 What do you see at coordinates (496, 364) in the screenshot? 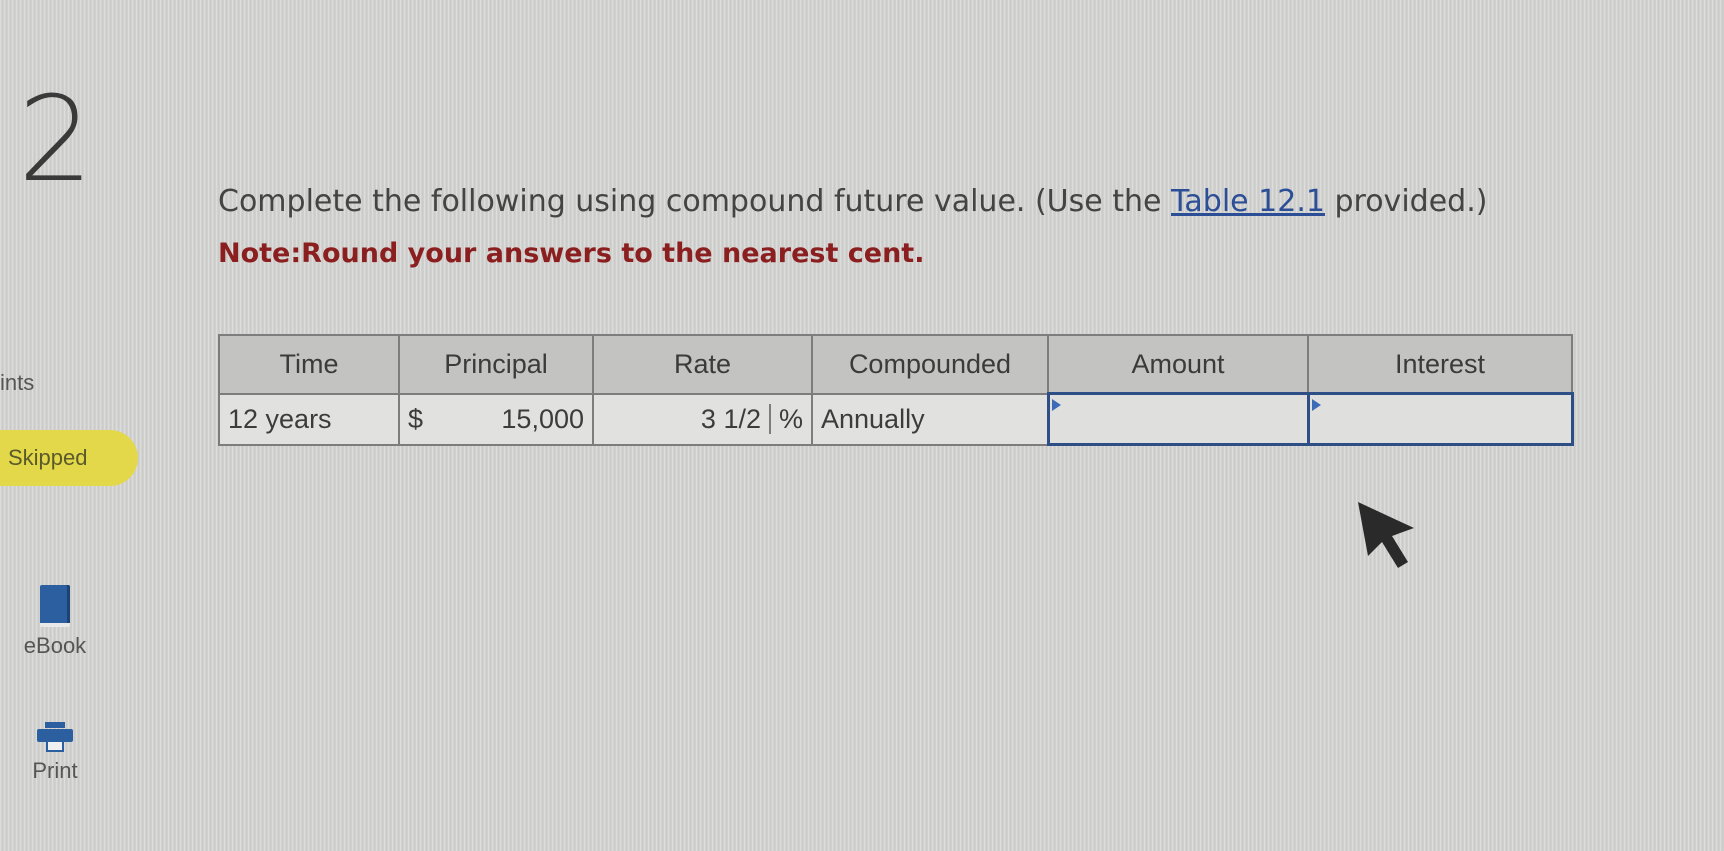
I see `header-principal: Principal` at bounding box center [496, 364].